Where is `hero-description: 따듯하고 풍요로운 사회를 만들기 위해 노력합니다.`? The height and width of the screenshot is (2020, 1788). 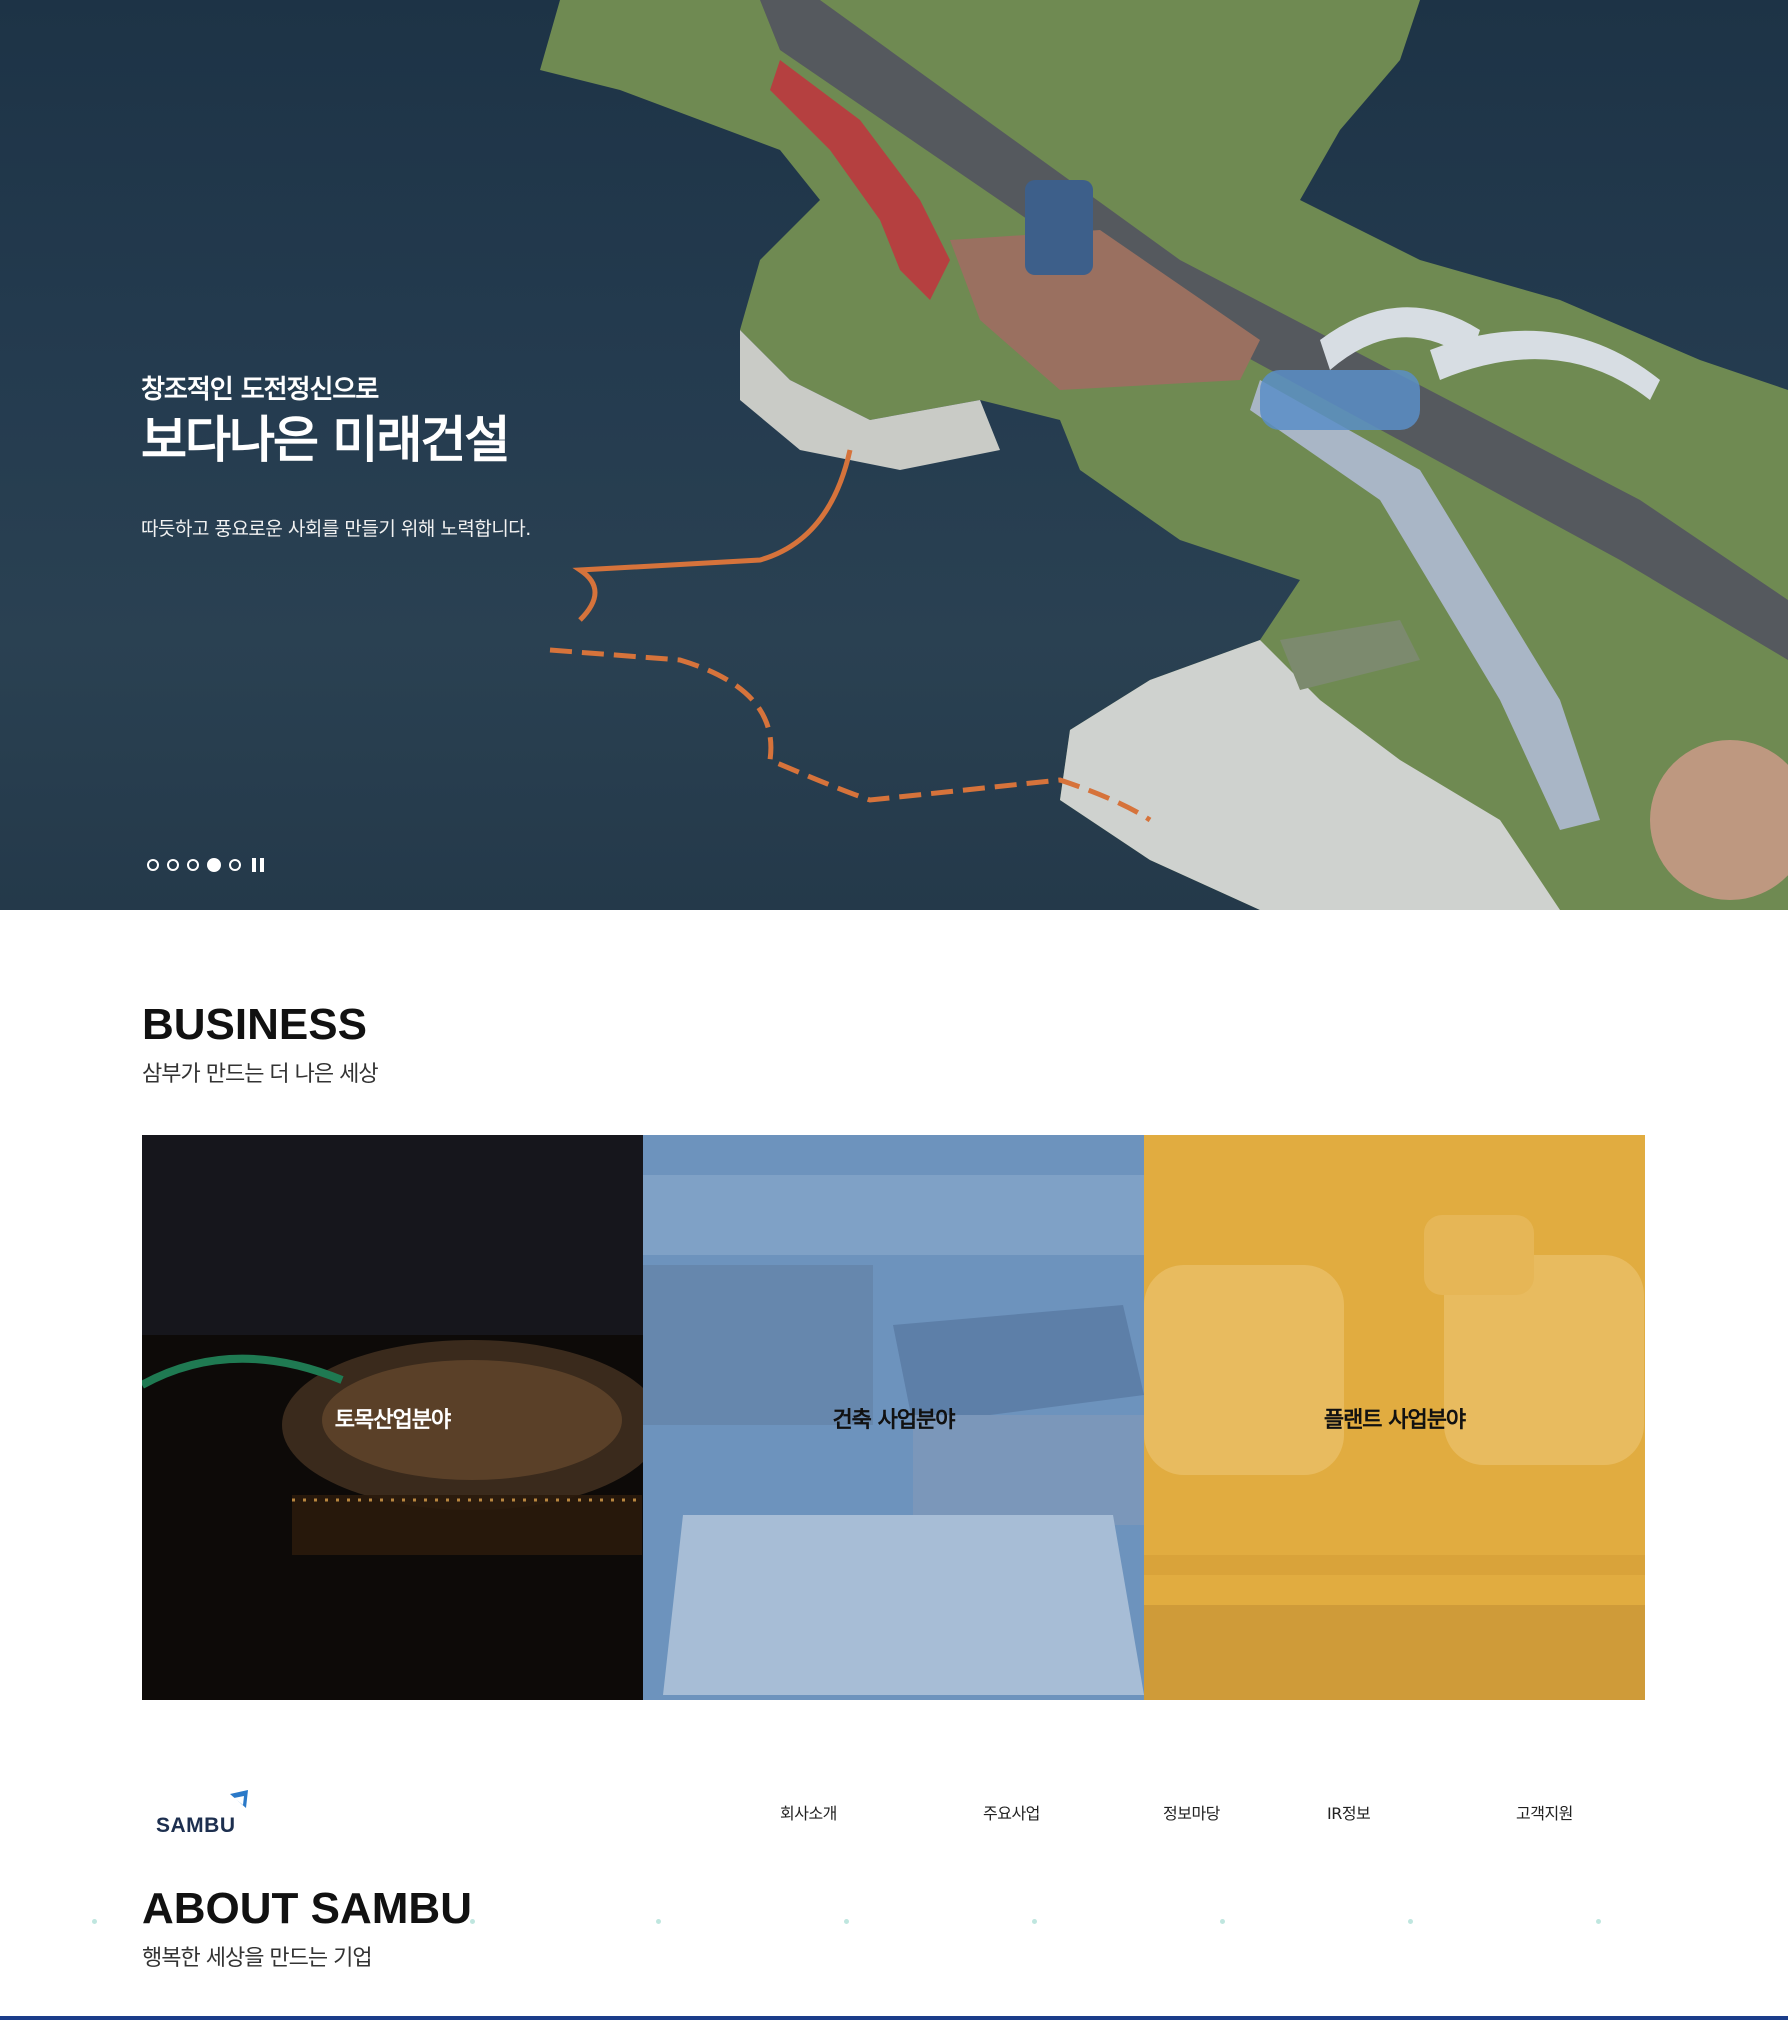
hero-description: 따듯하고 풍요로운 사회를 만들기 위해 노력합니다. is located at coordinates (336, 529).